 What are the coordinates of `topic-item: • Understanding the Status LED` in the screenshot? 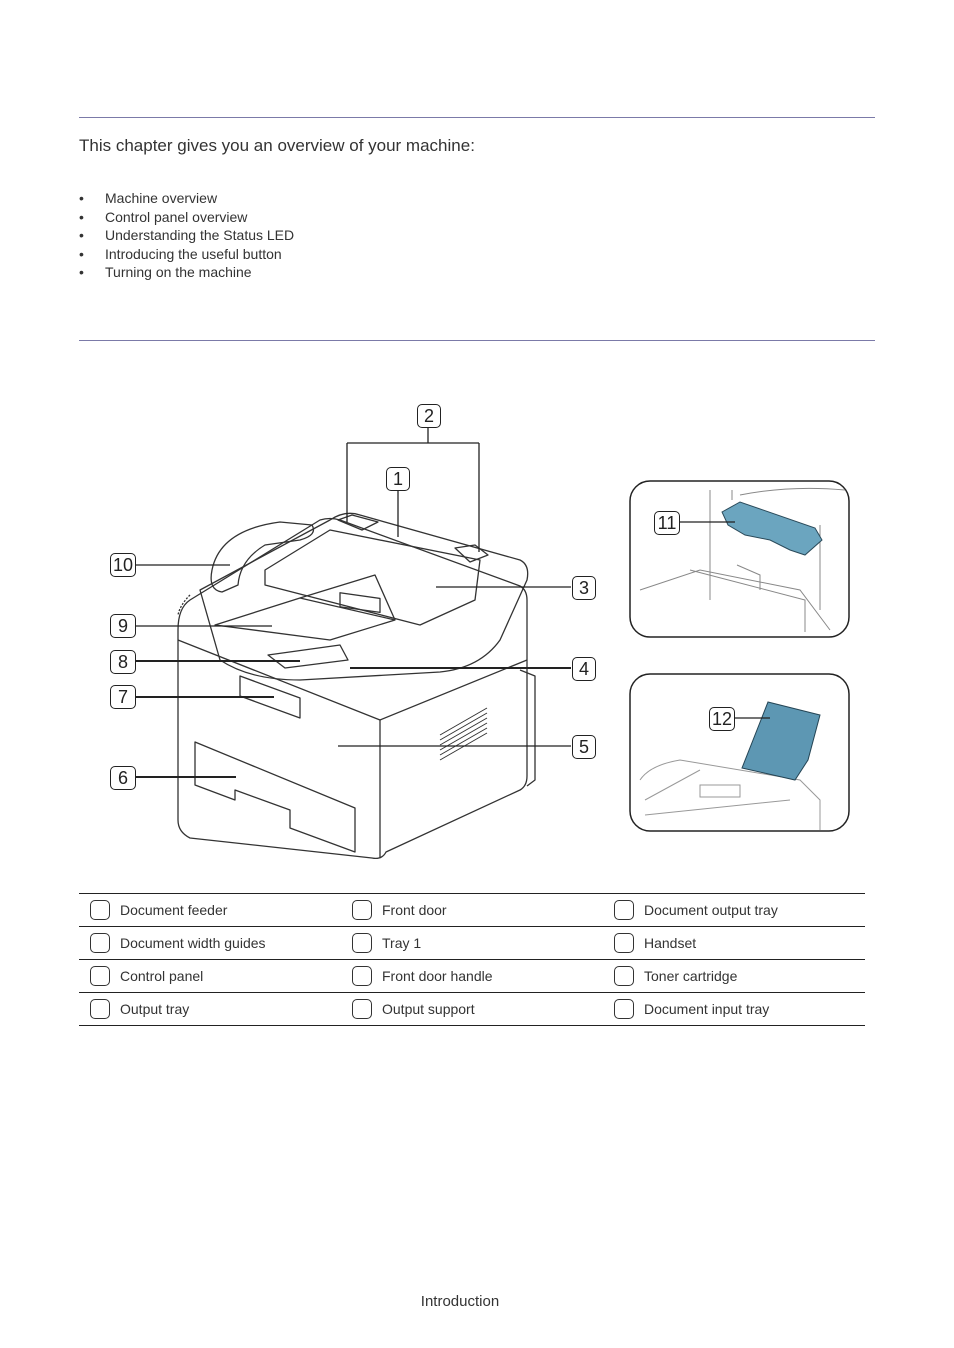 It's located at (186, 235).